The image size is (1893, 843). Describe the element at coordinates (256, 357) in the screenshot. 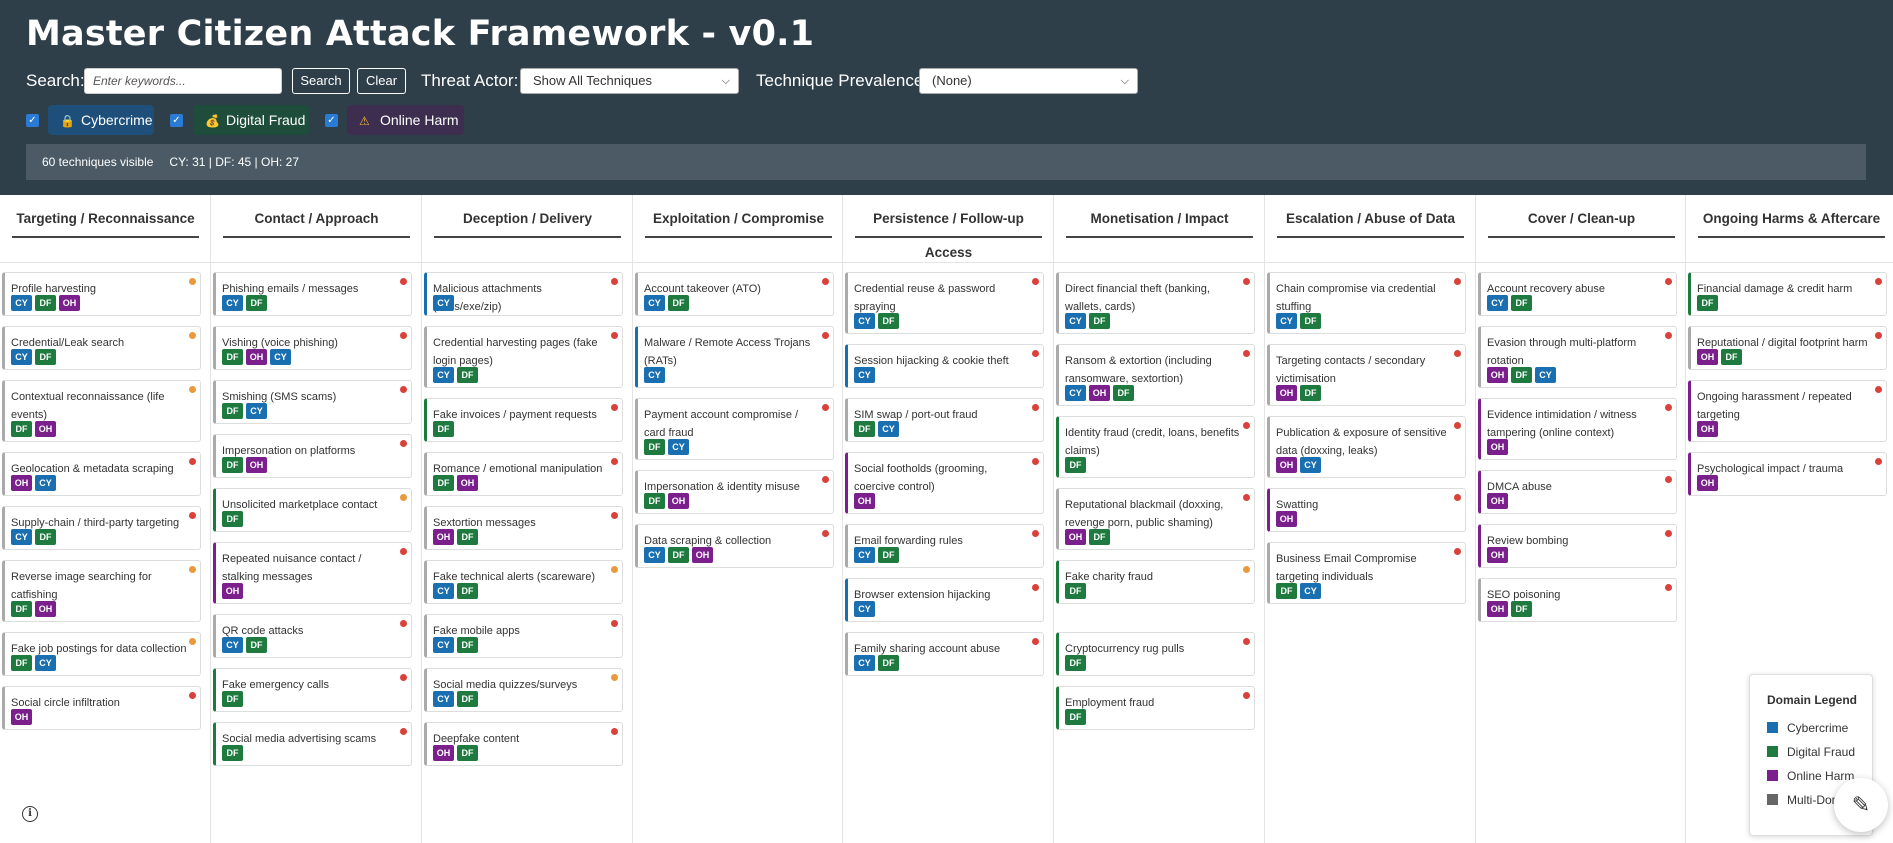

I see `domain-tags: DF OH CY` at that location.